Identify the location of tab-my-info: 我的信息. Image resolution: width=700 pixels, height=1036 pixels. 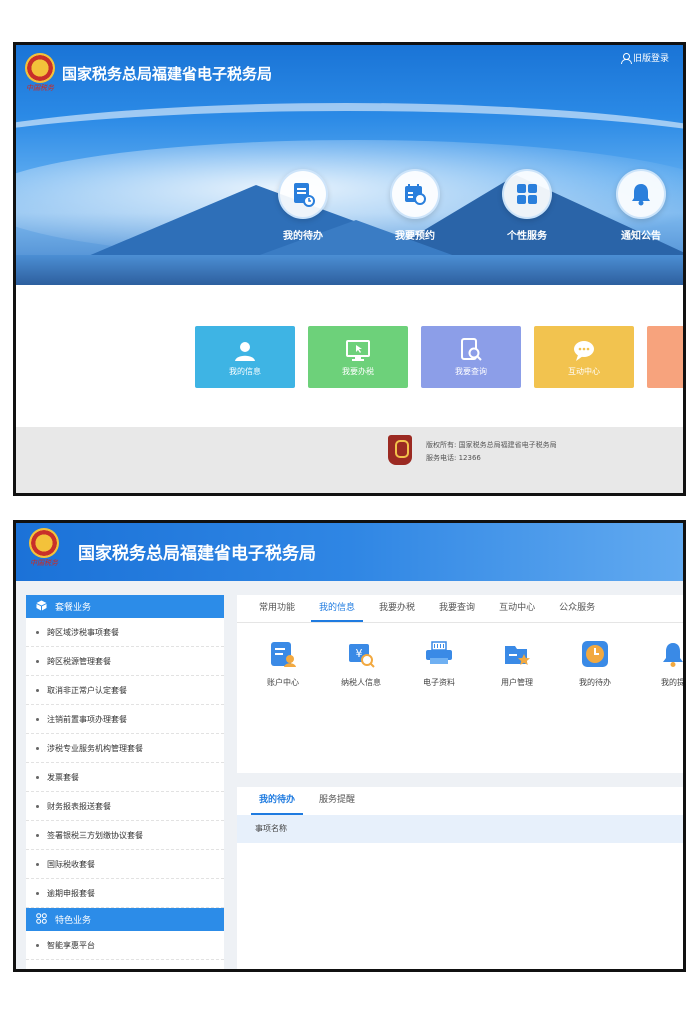
(337, 608).